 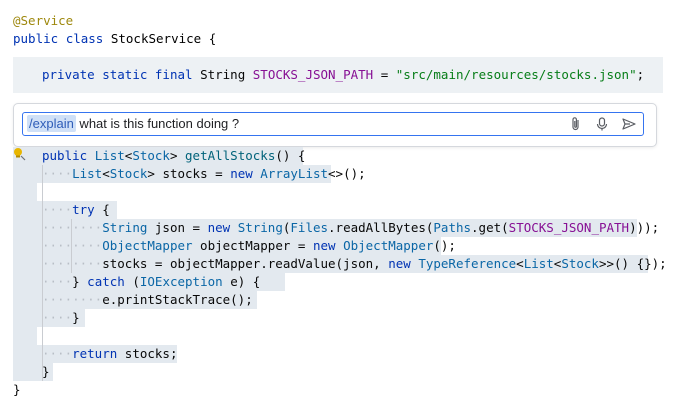 I want to click on chat-query: what is this function doing ?, so click(x=157, y=123).